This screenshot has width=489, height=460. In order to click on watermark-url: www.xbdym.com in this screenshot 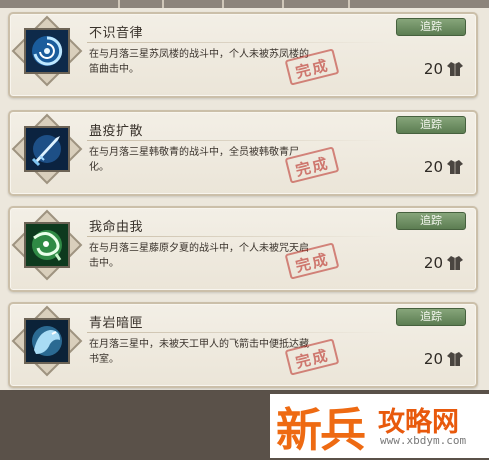, I will do `click(423, 440)`.